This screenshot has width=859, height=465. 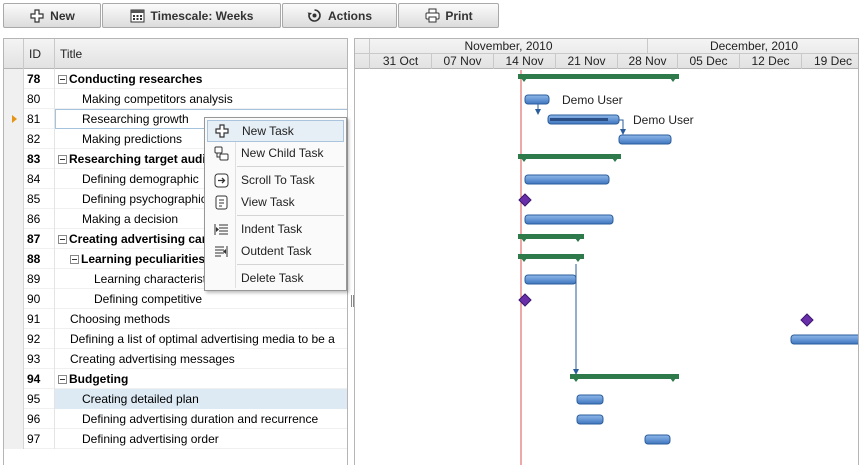 I want to click on menu-item-outdent-task: Outdent Task, so click(x=275, y=251).